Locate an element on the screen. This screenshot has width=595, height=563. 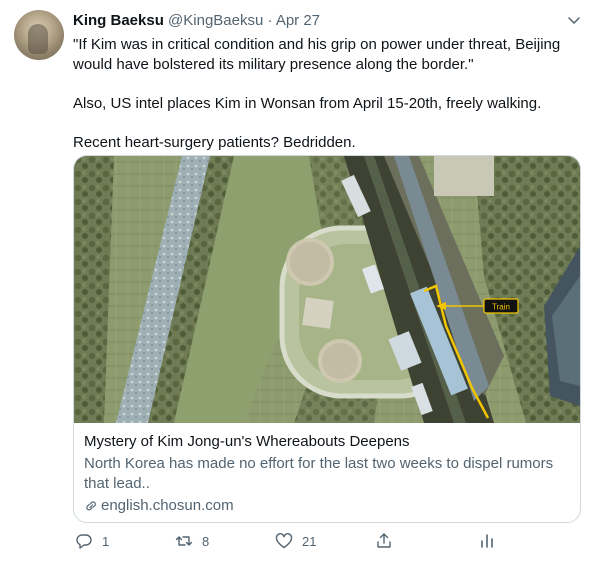
reply-icon is located at coordinates (84, 541).